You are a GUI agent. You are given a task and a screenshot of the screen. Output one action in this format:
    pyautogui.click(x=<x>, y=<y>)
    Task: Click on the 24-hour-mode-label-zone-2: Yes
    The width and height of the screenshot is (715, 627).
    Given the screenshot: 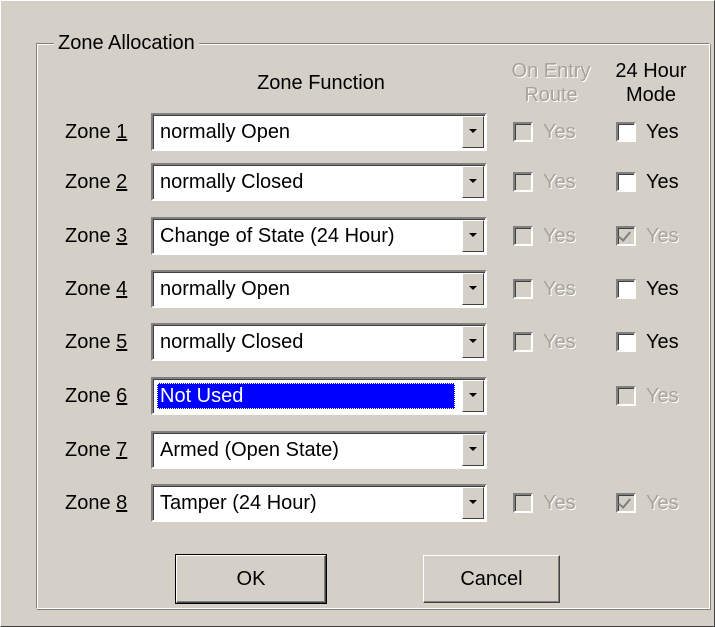 What is the action you would take?
    pyautogui.click(x=662, y=182)
    